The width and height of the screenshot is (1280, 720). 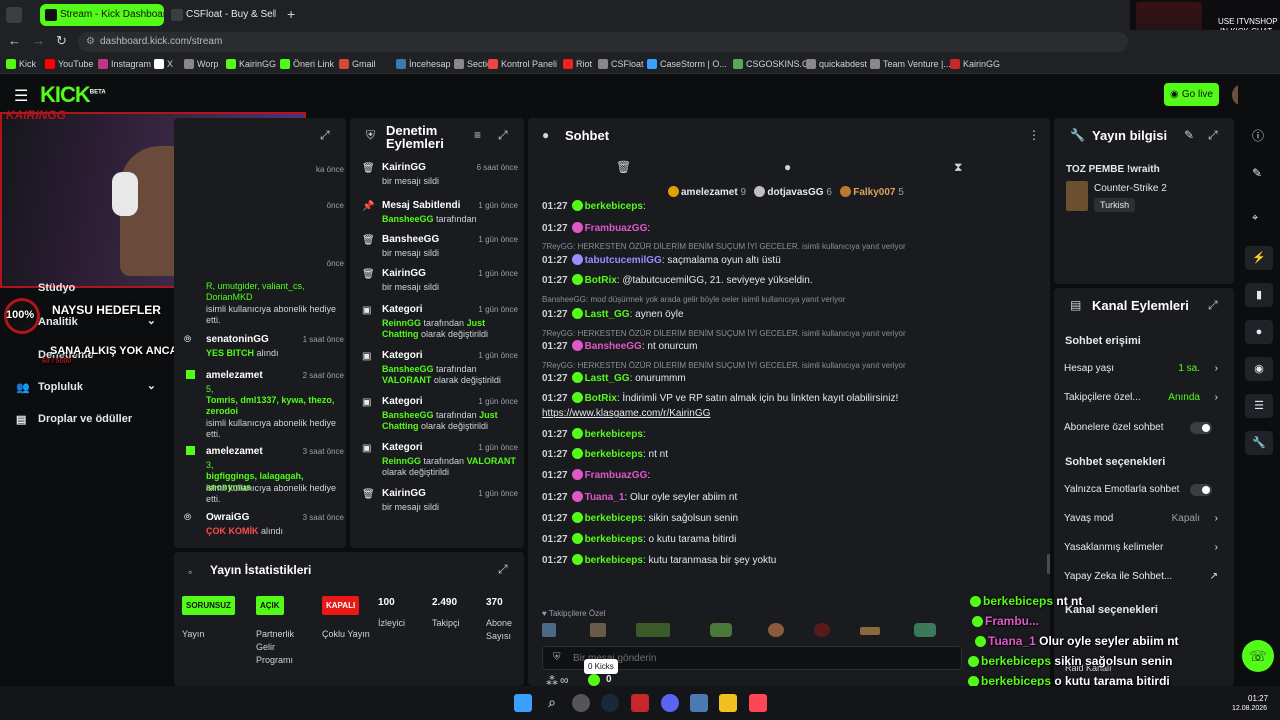 I want to click on capture-icon: ⌖, so click(x=1255, y=218).